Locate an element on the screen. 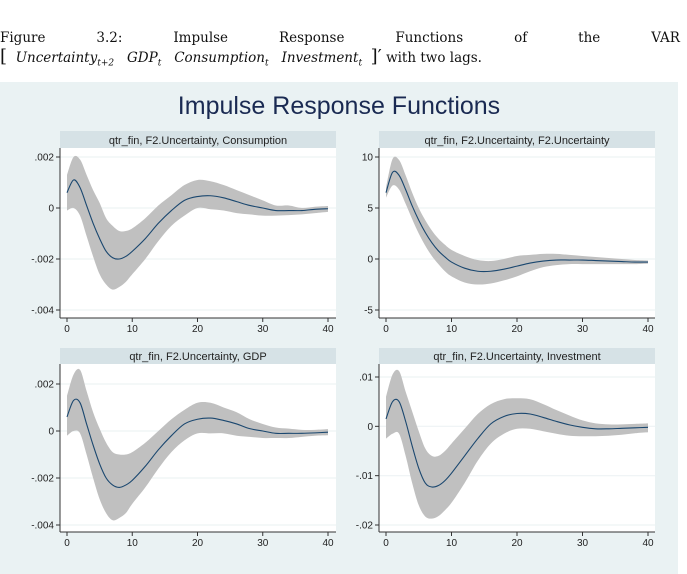  y-tick-label: 5 is located at coordinates (370, 209).